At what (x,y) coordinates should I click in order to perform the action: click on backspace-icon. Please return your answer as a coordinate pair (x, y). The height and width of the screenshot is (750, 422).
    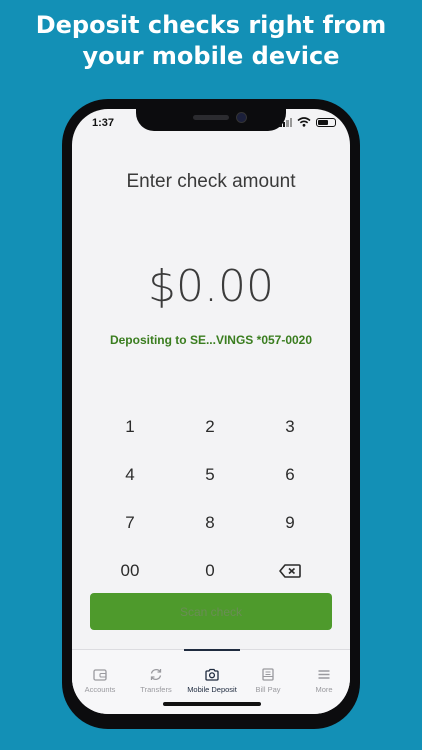
    Looking at the image, I should click on (290, 571).